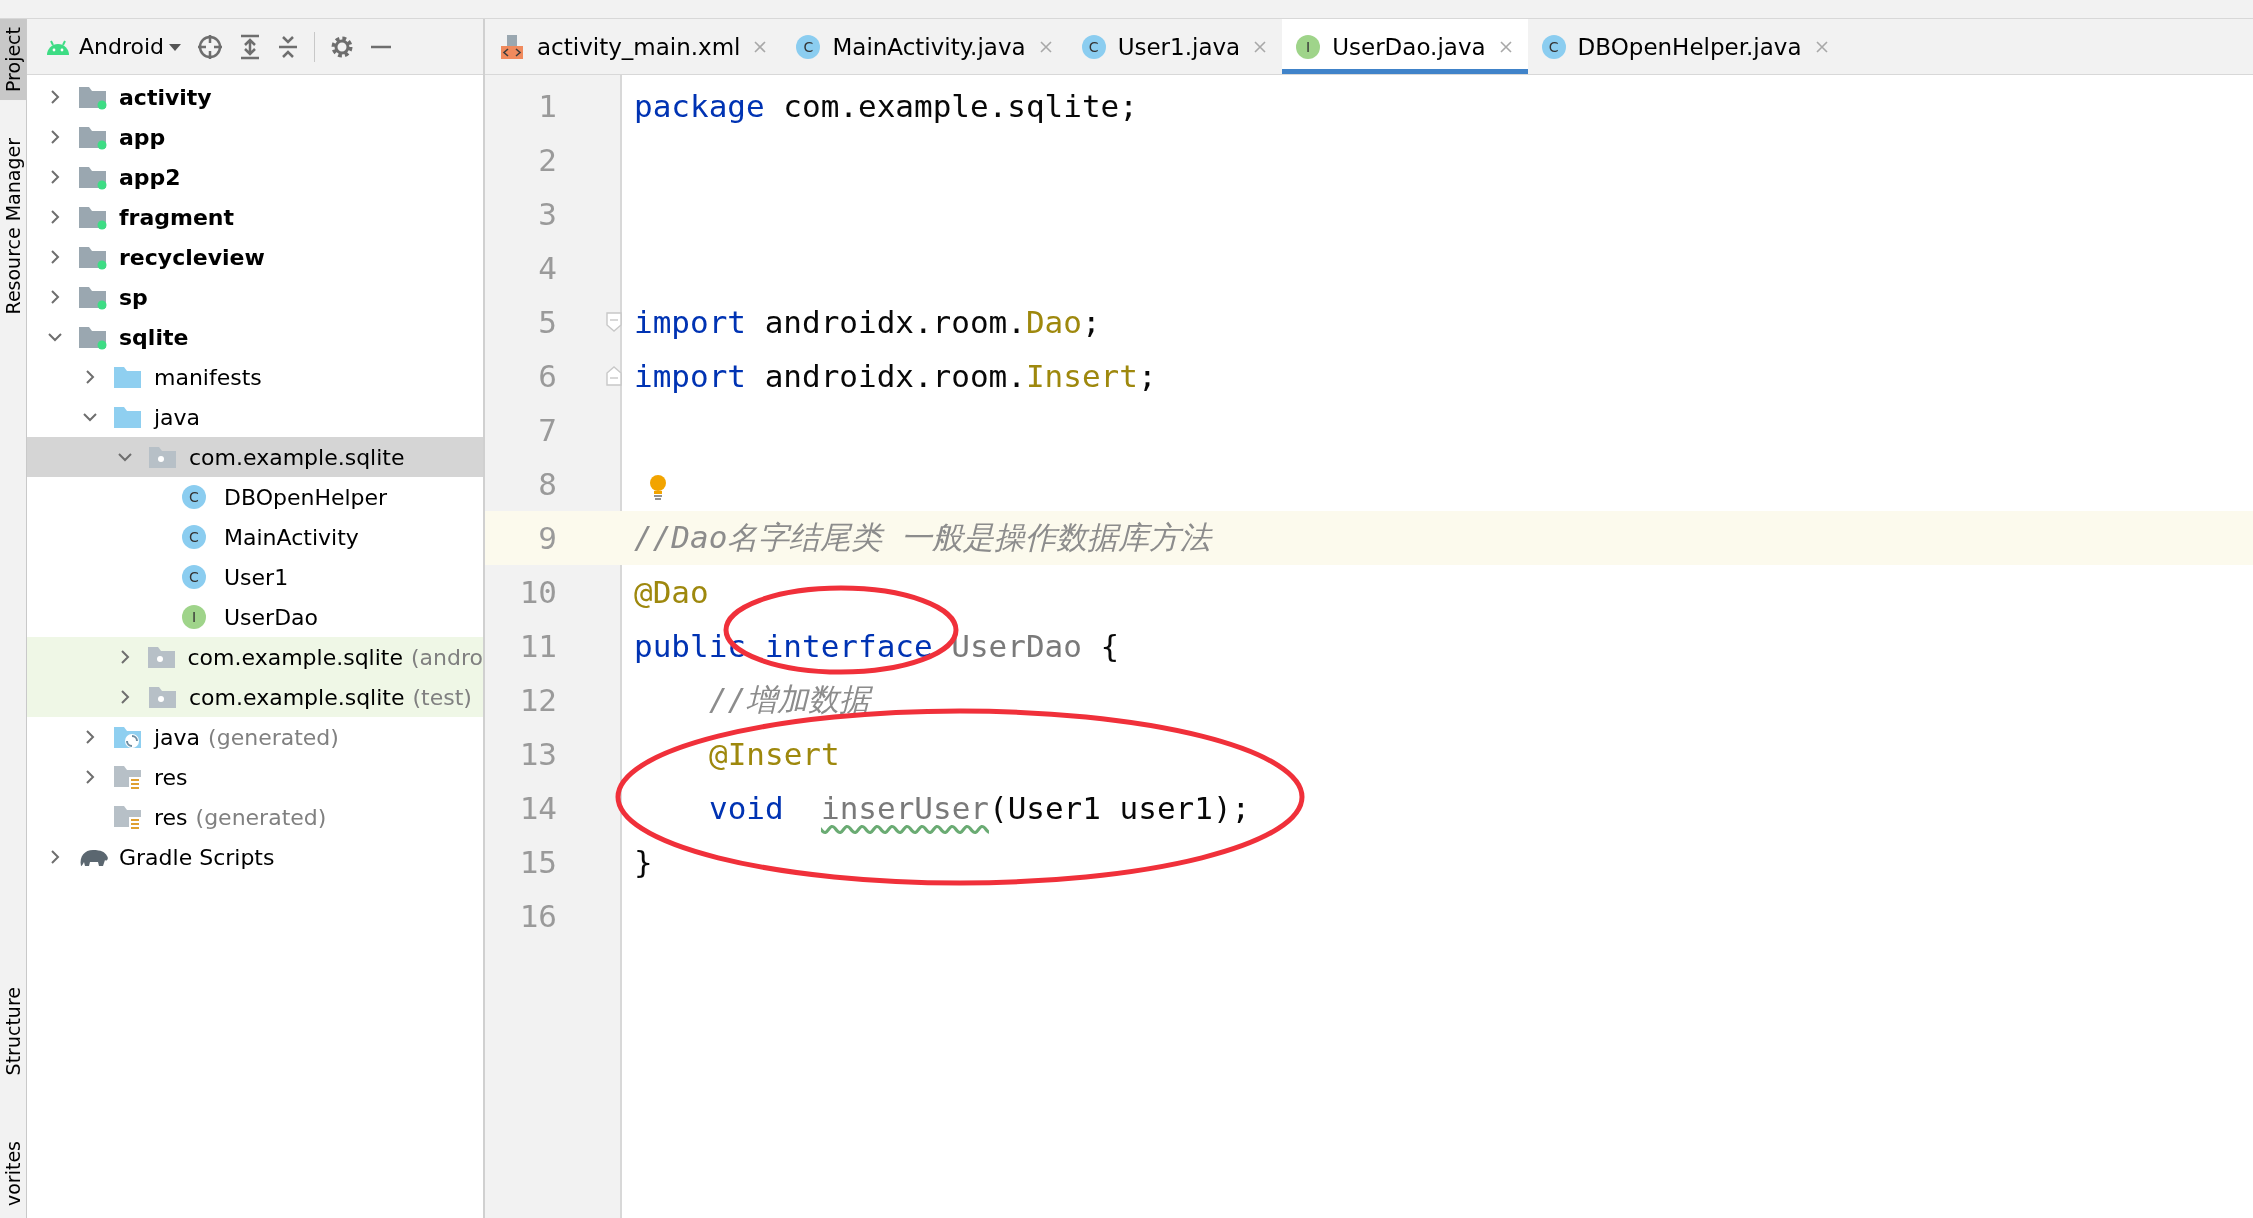  I want to click on tree-item: C MainActivity, so click(255, 537).